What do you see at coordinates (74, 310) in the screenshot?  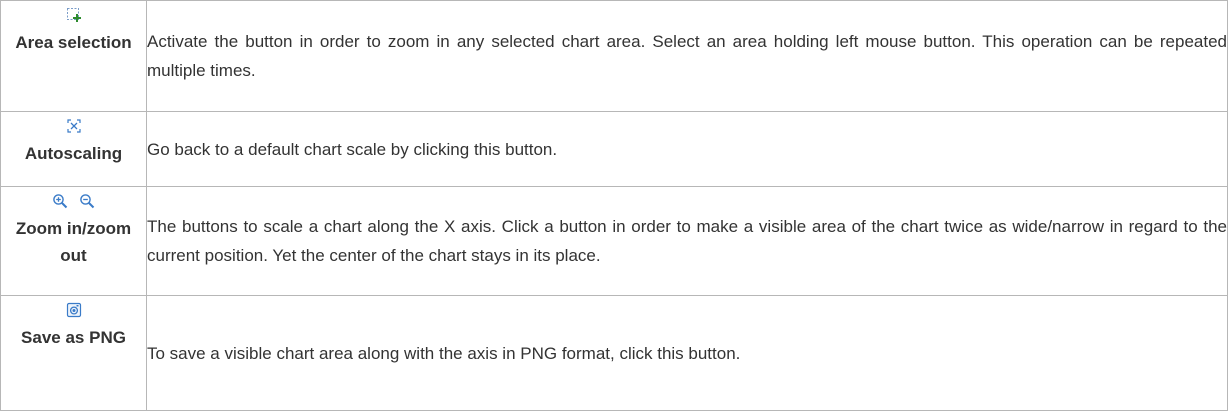 I see `save-png-icon` at bounding box center [74, 310].